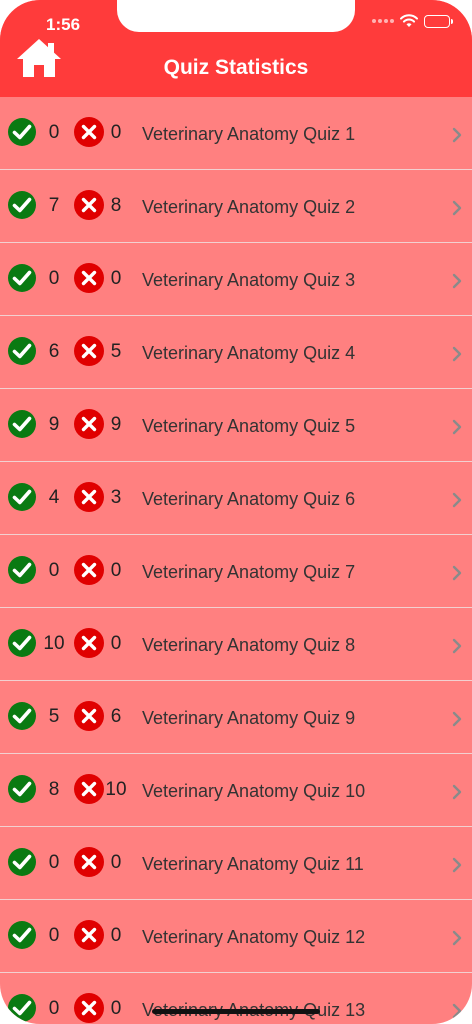  Describe the element at coordinates (54, 351) in the screenshot. I see `correct-count: 6` at that location.